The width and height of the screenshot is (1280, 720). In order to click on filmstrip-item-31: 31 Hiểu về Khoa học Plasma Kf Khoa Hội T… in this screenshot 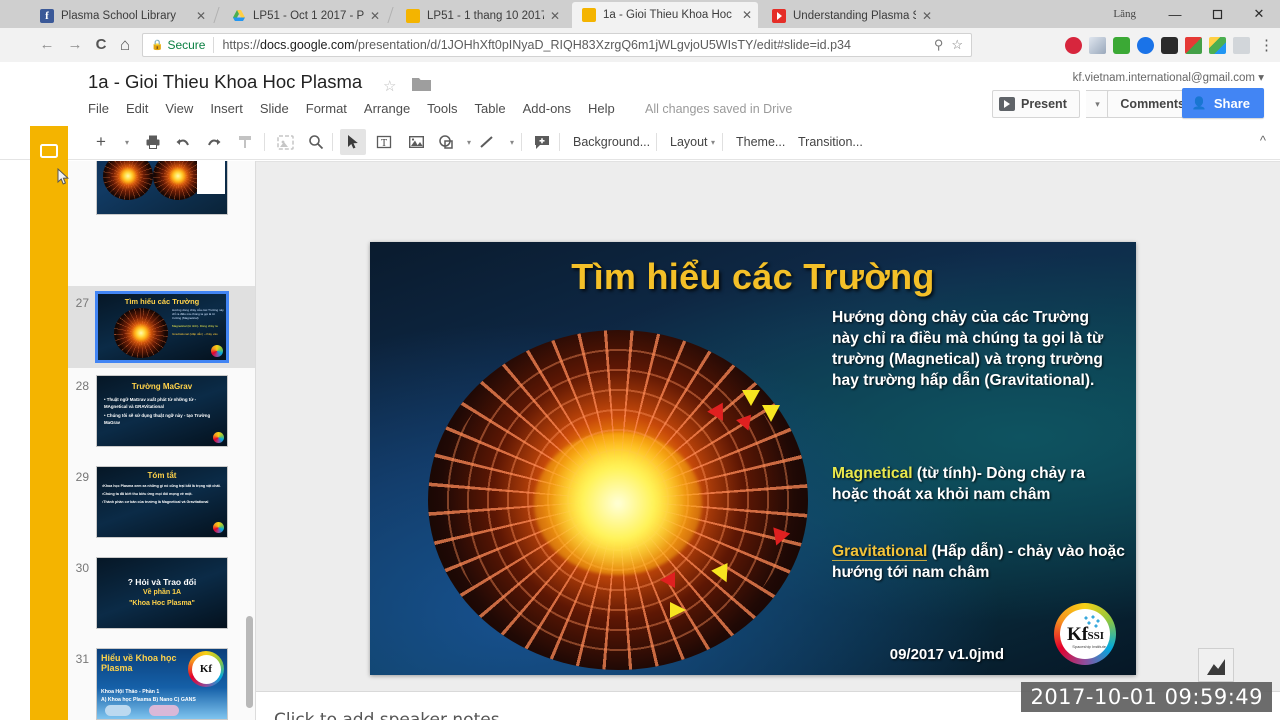, I will do `click(161, 684)`.